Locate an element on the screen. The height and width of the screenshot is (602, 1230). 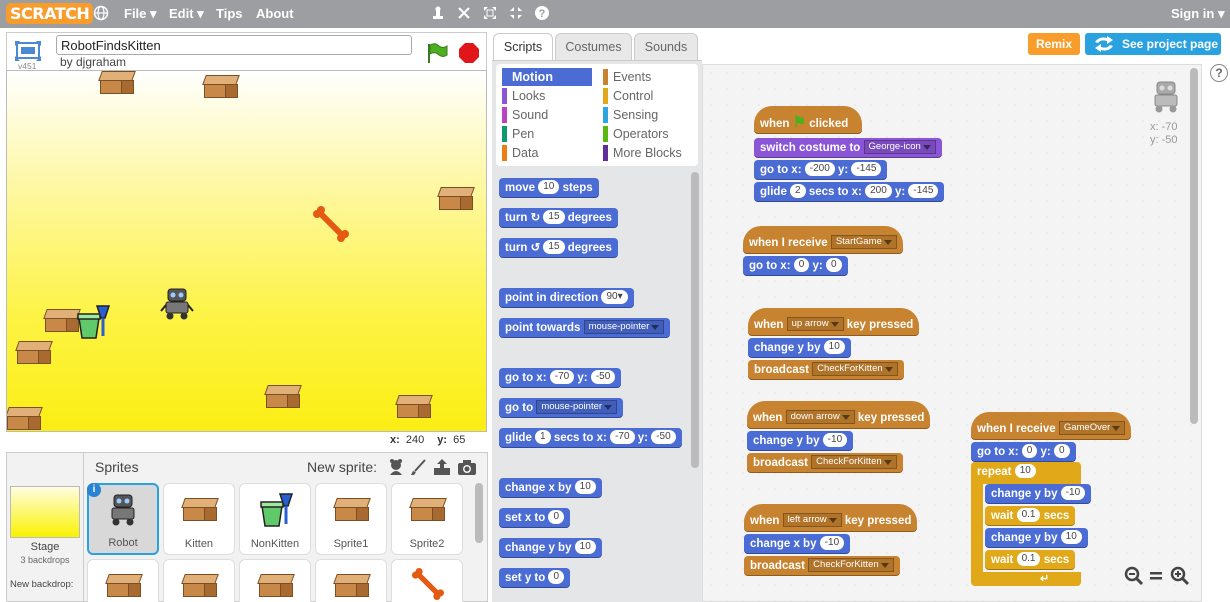
globe-icon is located at coordinates (101, 14).